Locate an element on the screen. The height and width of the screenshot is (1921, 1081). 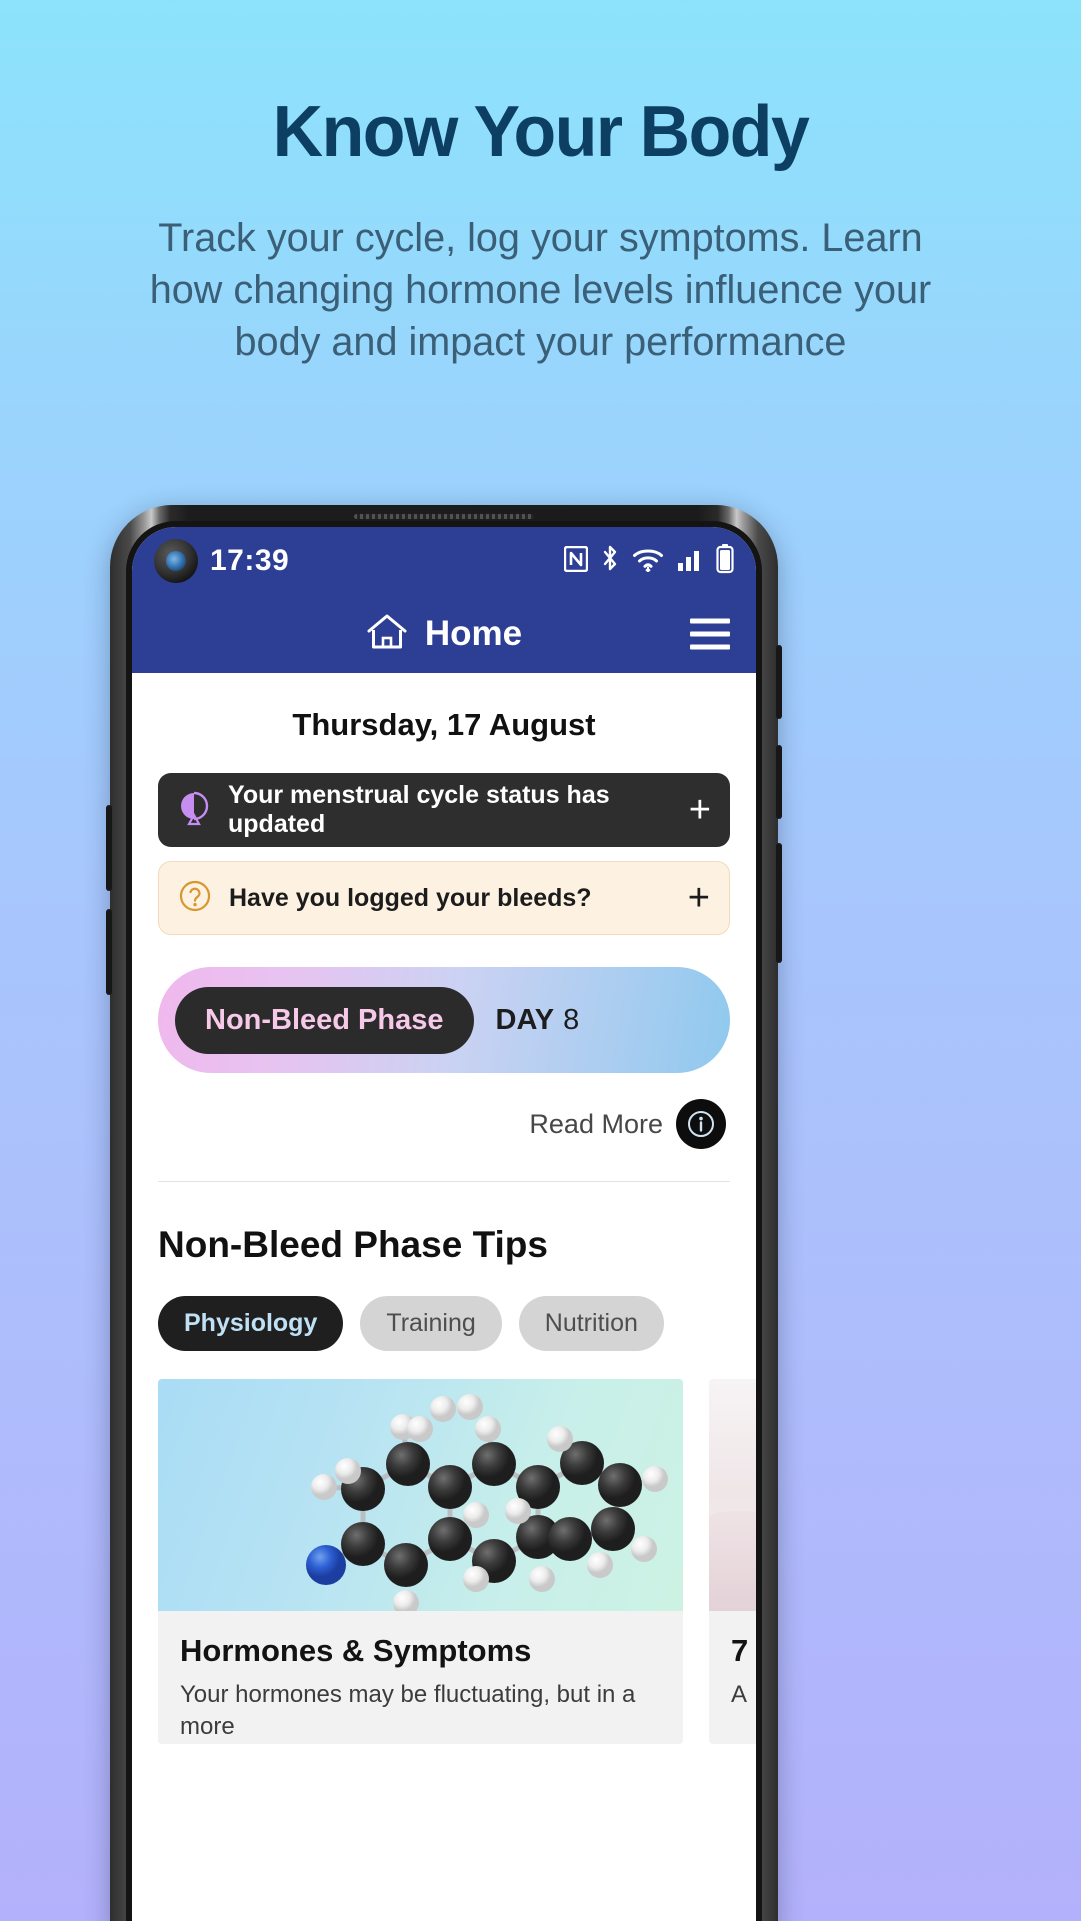
volume-up-button is located at coordinates (109, 848).